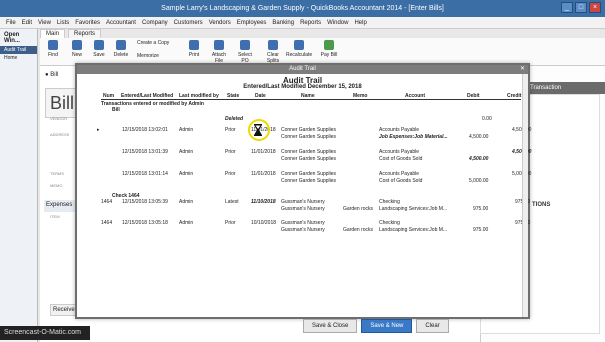 This screenshot has height=342, width=605. Describe the element at coordinates (263, 202) in the screenshot. I see `row-date: 11/10/2018` at that location.